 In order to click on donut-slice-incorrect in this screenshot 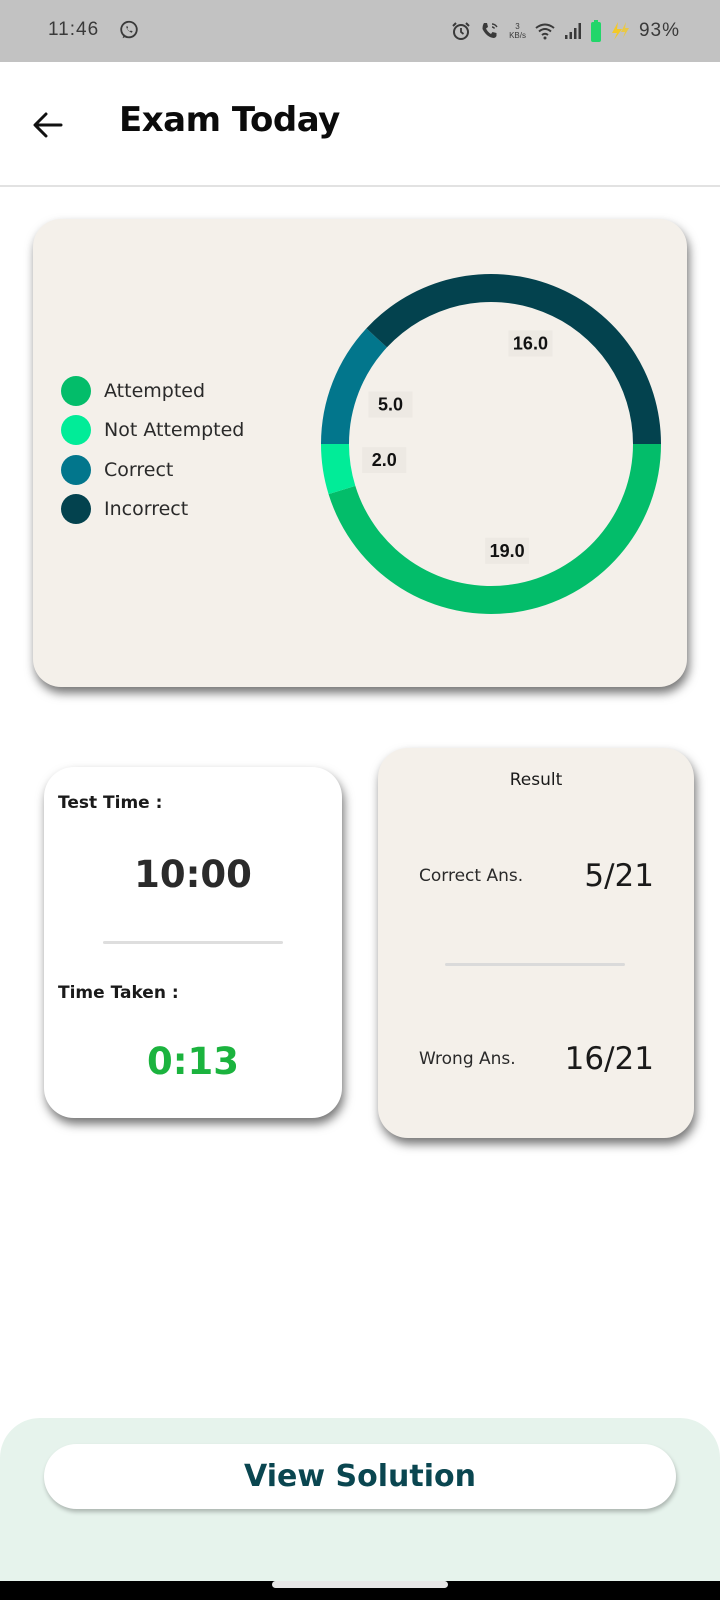, I will do `click(513, 358)`.